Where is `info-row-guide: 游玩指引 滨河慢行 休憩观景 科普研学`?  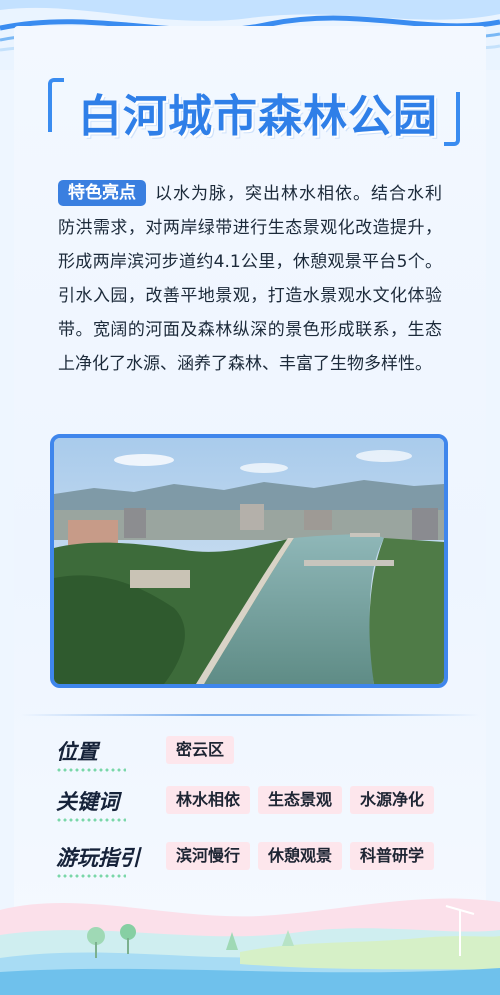 info-row-guide: 游玩指引 滨河慢行 休憩观景 科普研学 is located at coordinates (266, 860).